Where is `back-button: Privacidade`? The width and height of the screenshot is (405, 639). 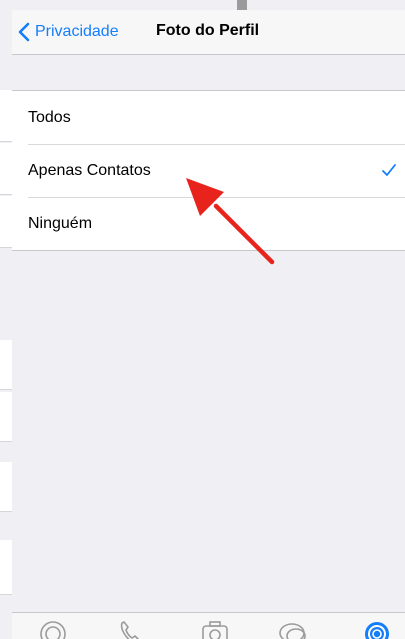
back-button: Privacidade is located at coordinates (68, 32).